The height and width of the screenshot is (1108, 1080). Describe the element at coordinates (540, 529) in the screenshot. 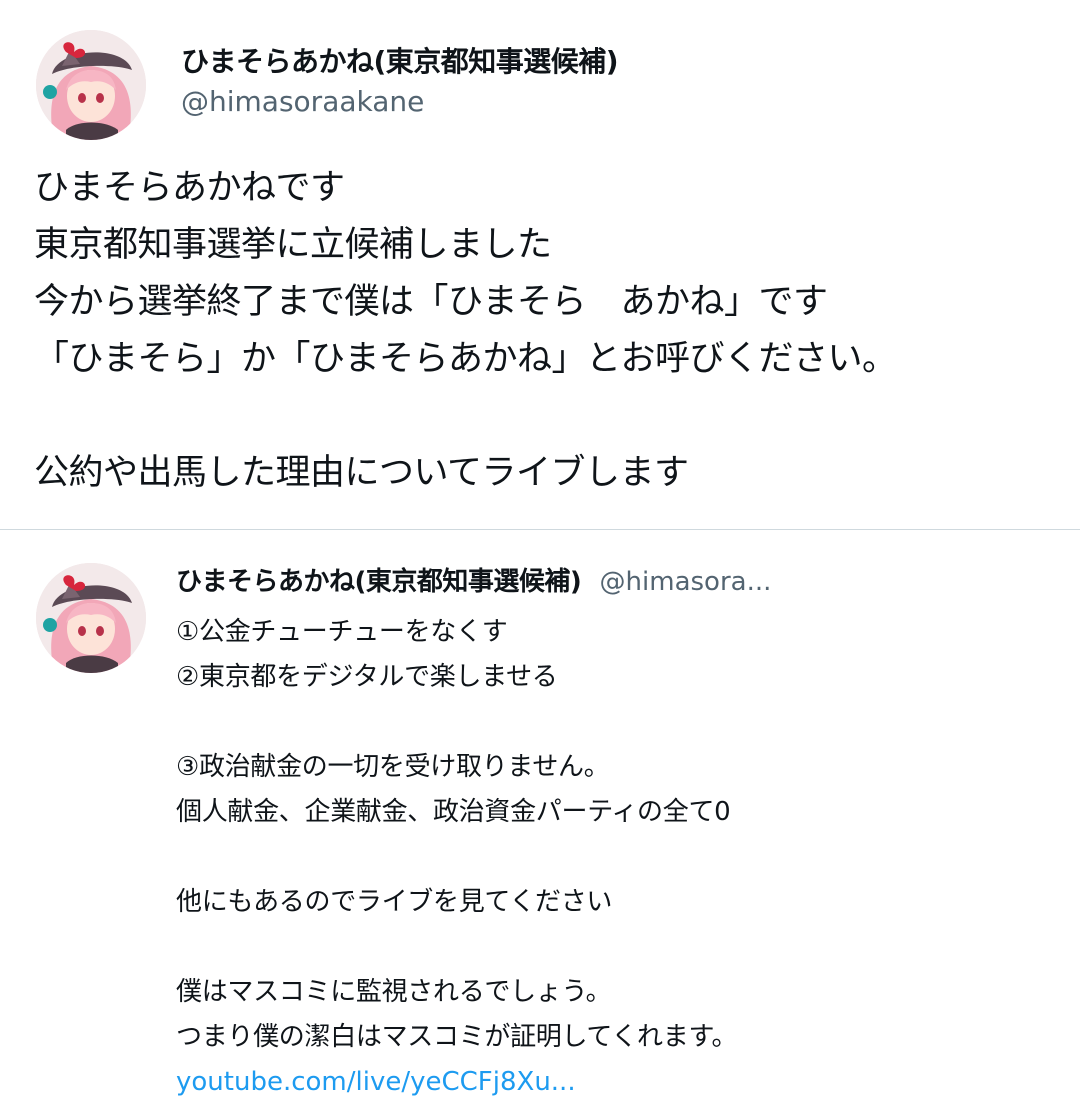

I see `tweet-divider` at that location.